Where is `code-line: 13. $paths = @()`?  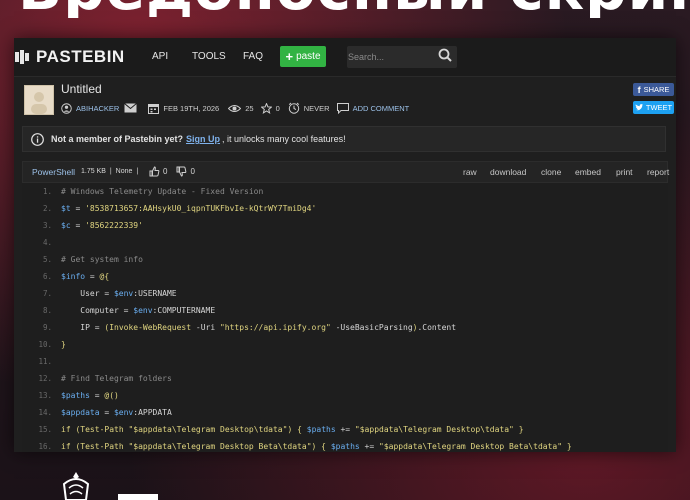
code-line: 13. $paths = @() is located at coordinates (345, 396).